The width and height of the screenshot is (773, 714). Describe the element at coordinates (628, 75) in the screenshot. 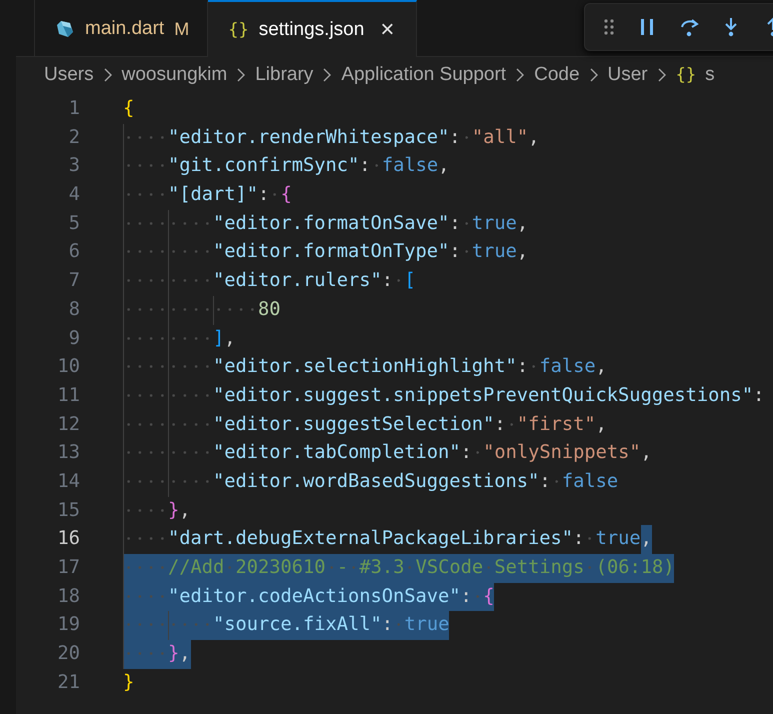

I see `breadcrumb-item: User` at that location.